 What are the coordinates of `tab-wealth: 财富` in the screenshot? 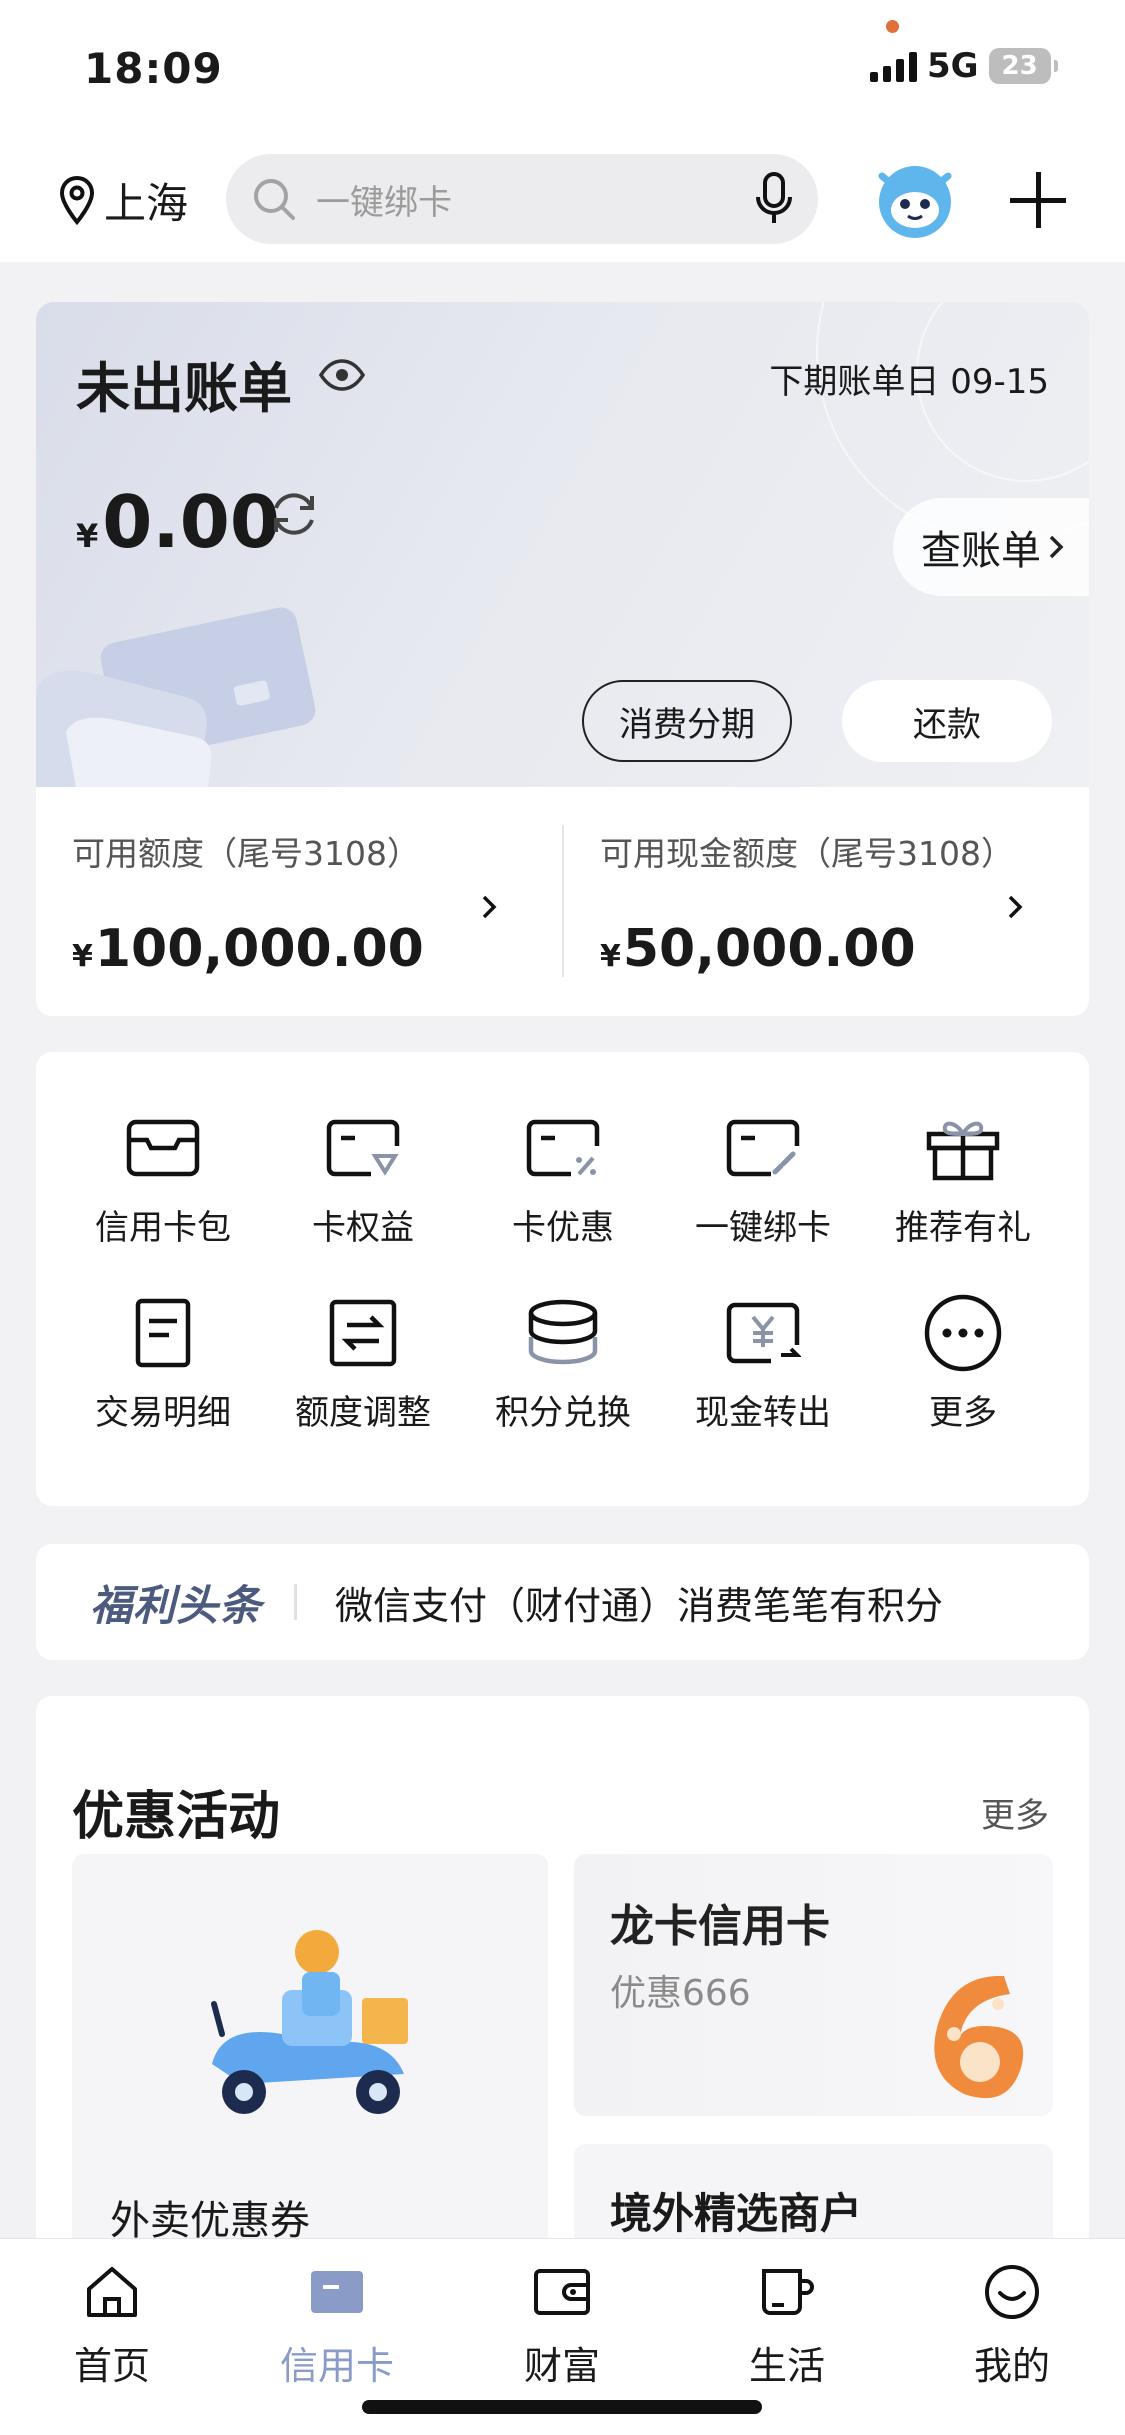 It's located at (562, 2333).